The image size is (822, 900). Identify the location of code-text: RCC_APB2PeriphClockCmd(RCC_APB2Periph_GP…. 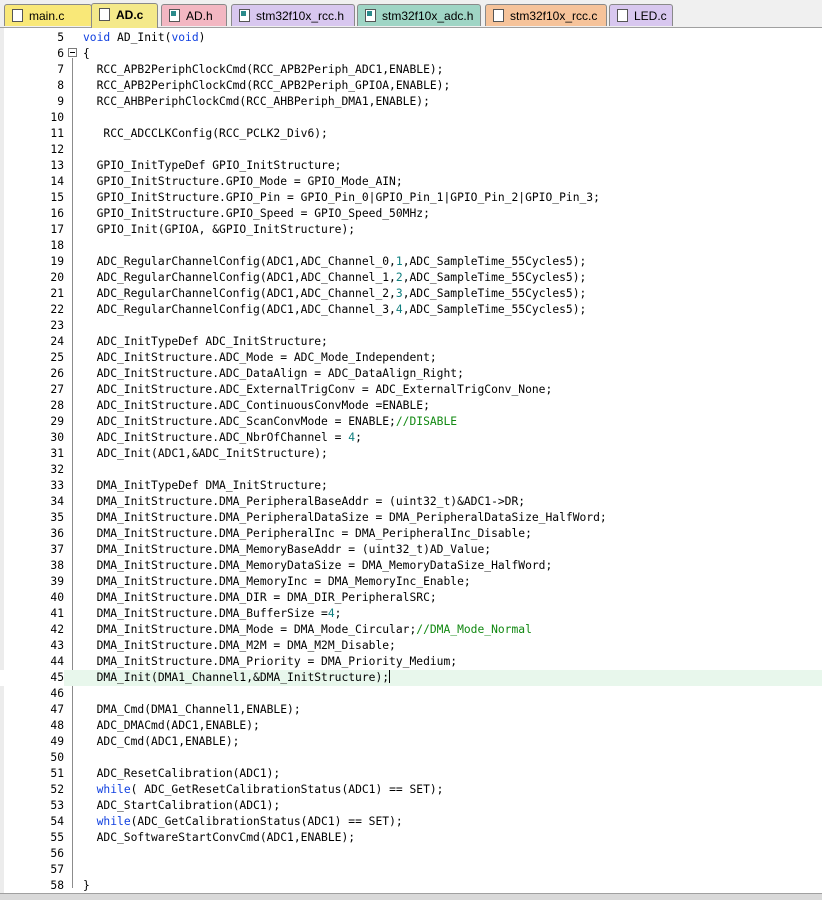
(267, 86).